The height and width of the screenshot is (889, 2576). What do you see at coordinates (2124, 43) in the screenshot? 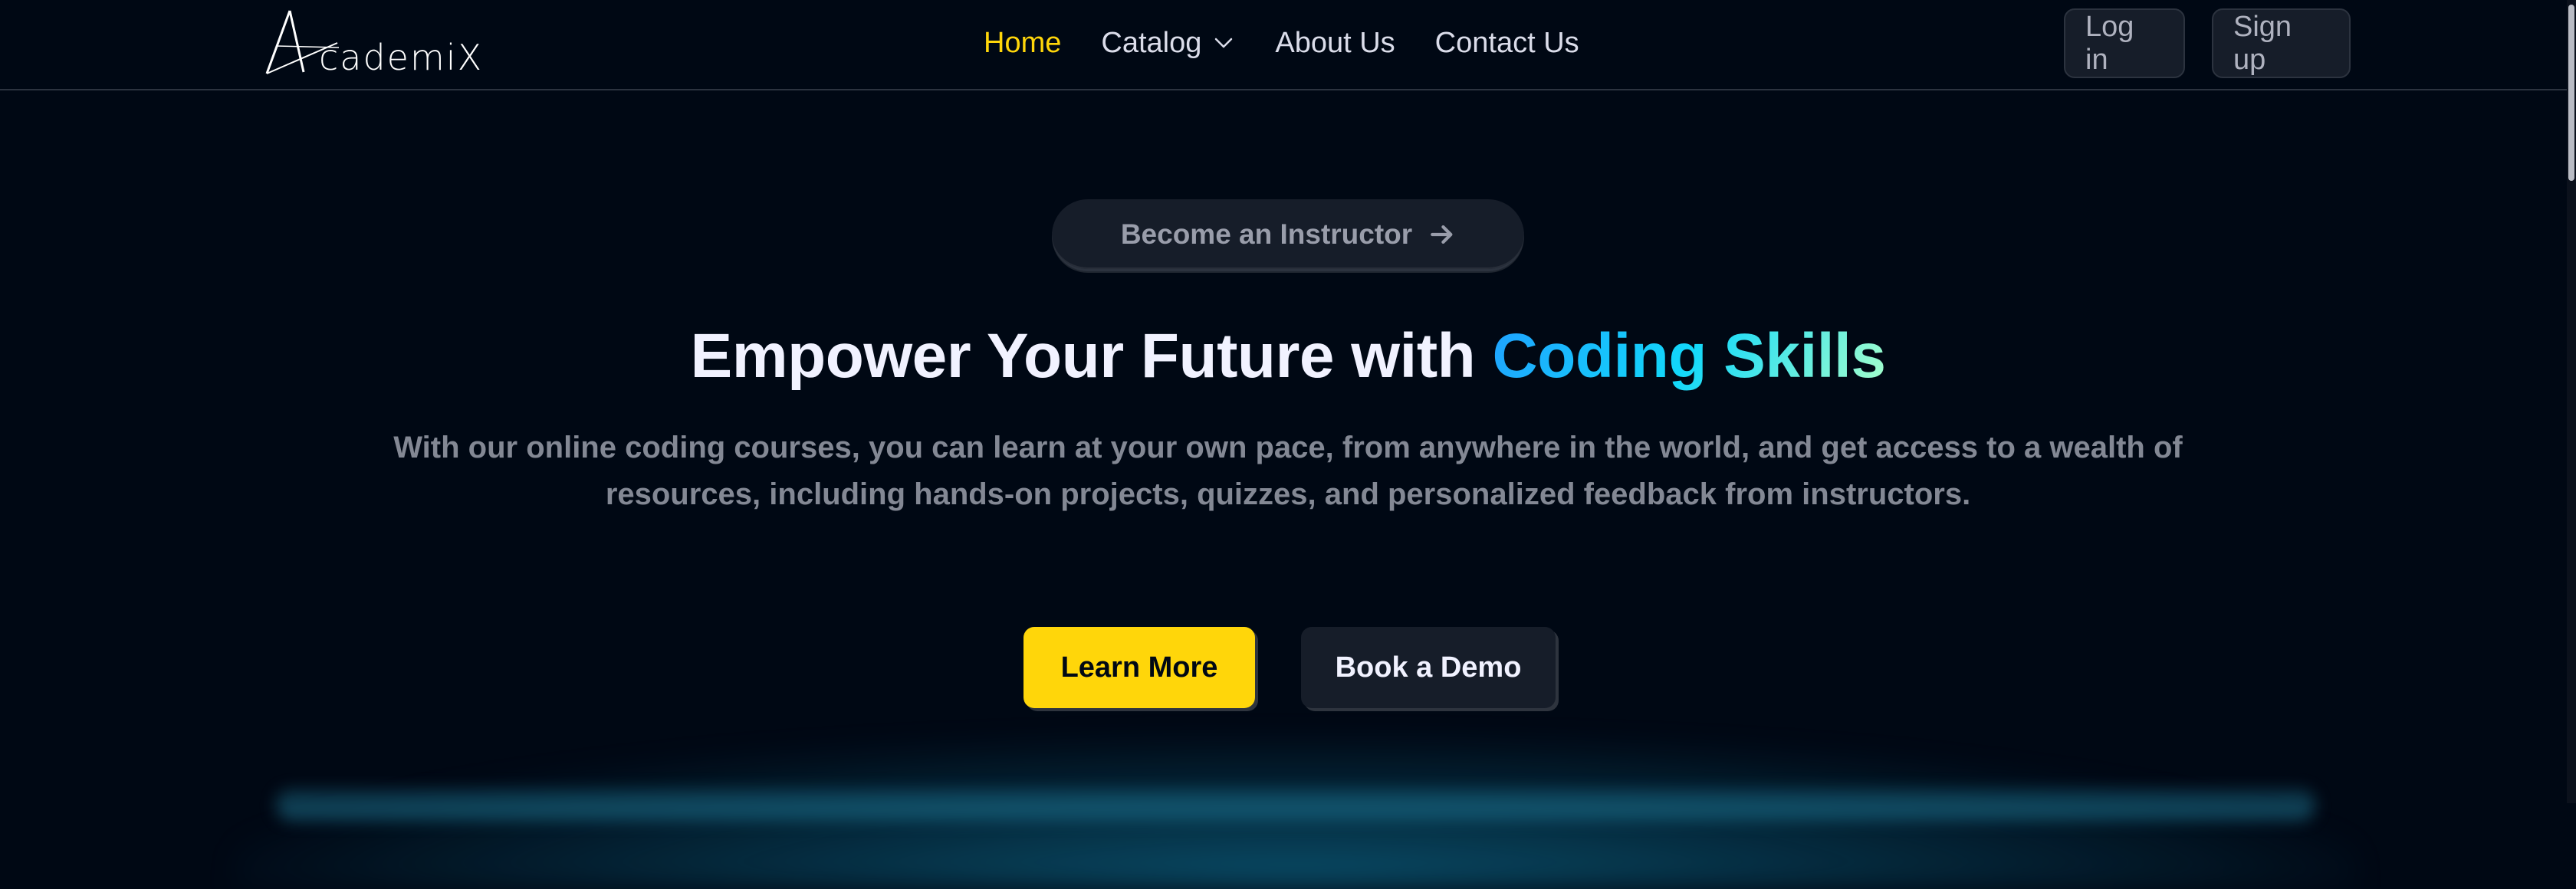
I see `login-button: Log in` at bounding box center [2124, 43].